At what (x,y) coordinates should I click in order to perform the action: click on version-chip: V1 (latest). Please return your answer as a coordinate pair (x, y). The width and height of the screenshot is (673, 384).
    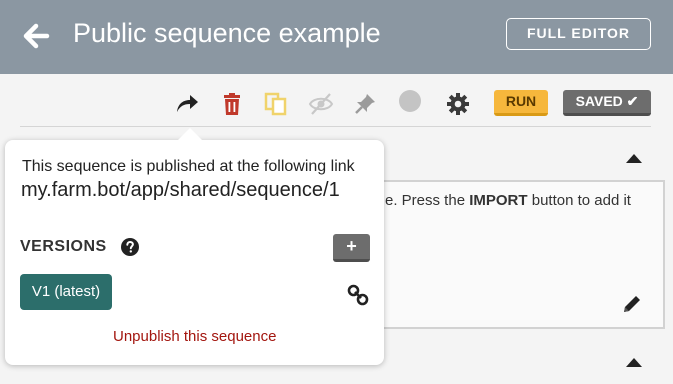
    Looking at the image, I should click on (66, 292).